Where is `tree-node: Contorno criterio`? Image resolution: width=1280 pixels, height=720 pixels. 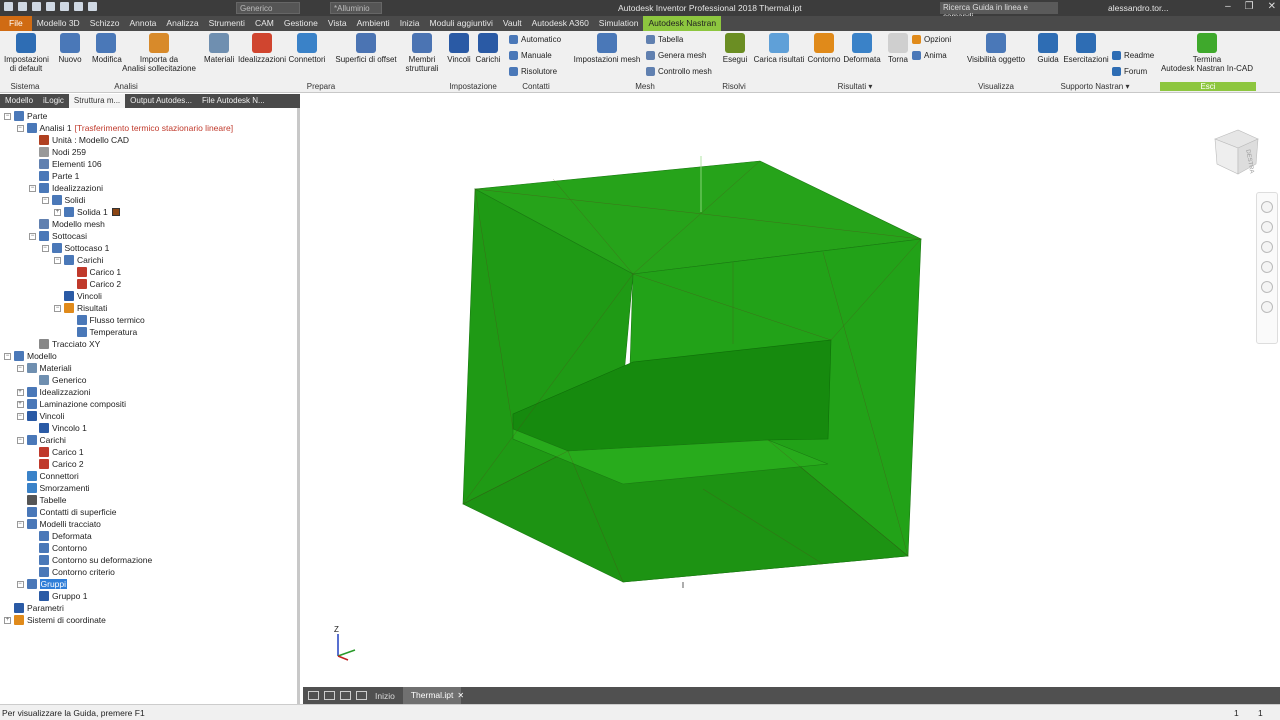
tree-node: Contorno criterio is located at coordinates (72, 572).